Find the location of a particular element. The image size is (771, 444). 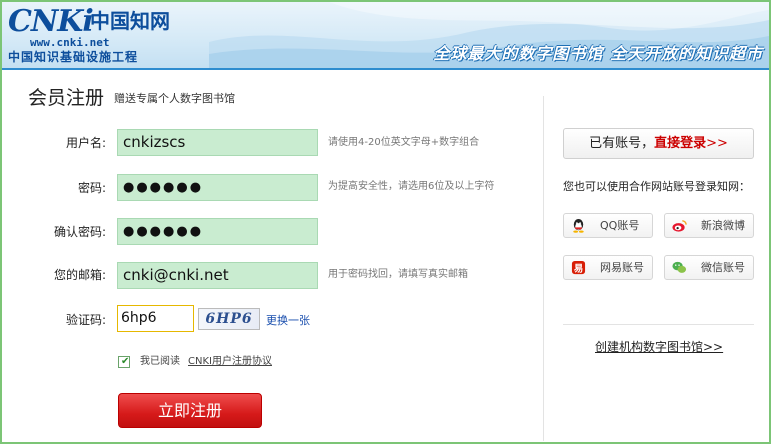

netease-icon: 易 is located at coordinates (578, 267).